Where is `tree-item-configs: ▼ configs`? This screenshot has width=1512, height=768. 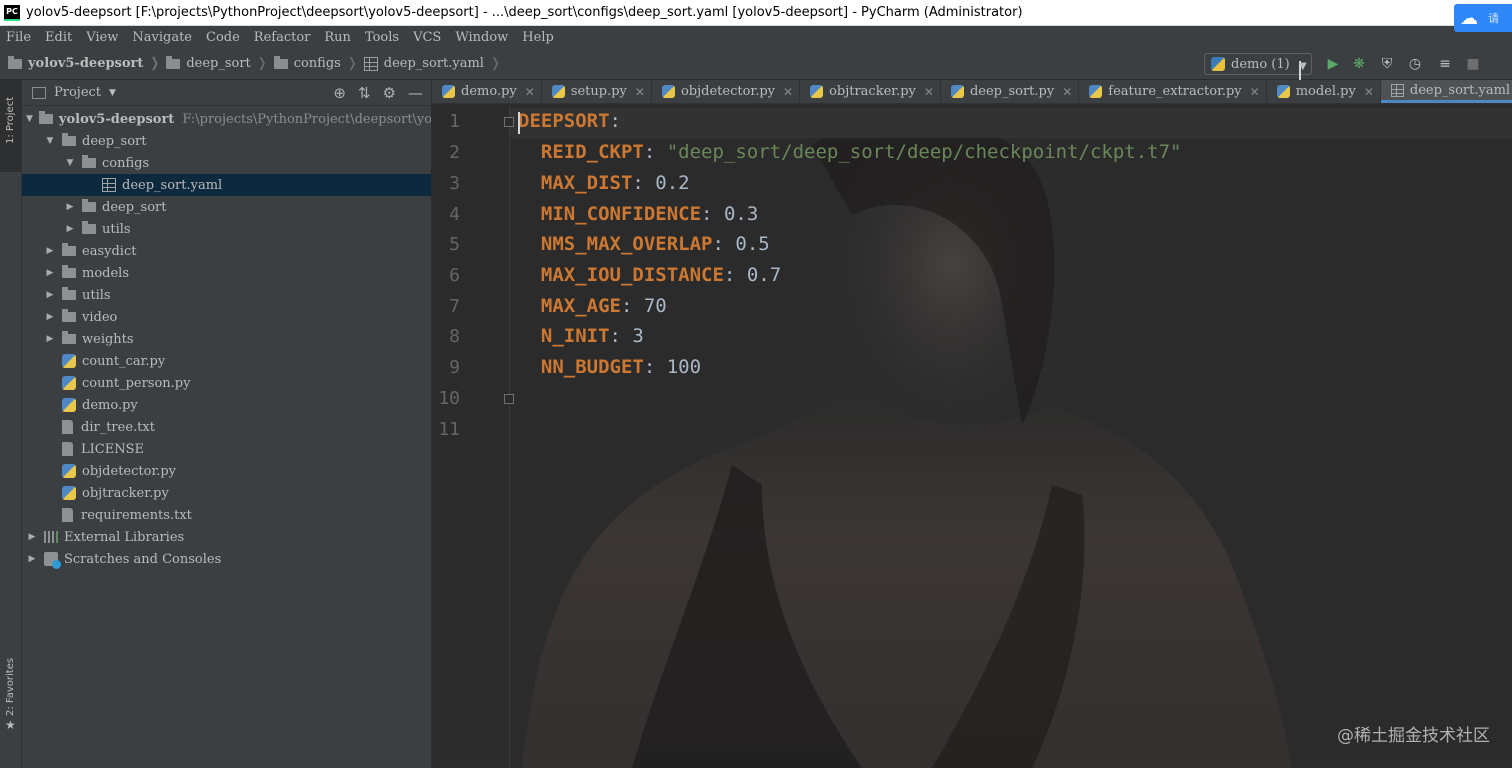
tree-item-configs: ▼ configs is located at coordinates (226, 163).